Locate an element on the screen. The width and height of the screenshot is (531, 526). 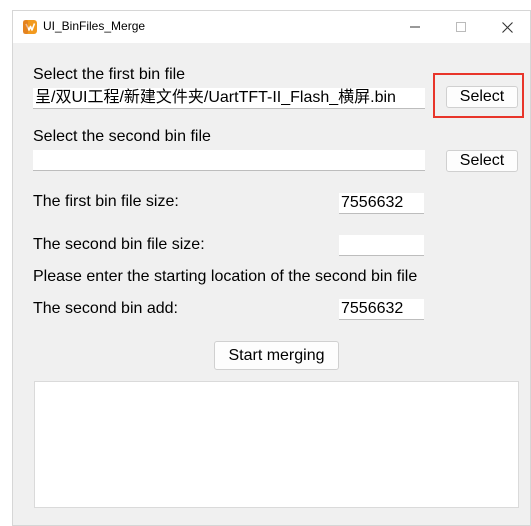
second-bin-add-label: The second bin add: is located at coordinates (105, 308).